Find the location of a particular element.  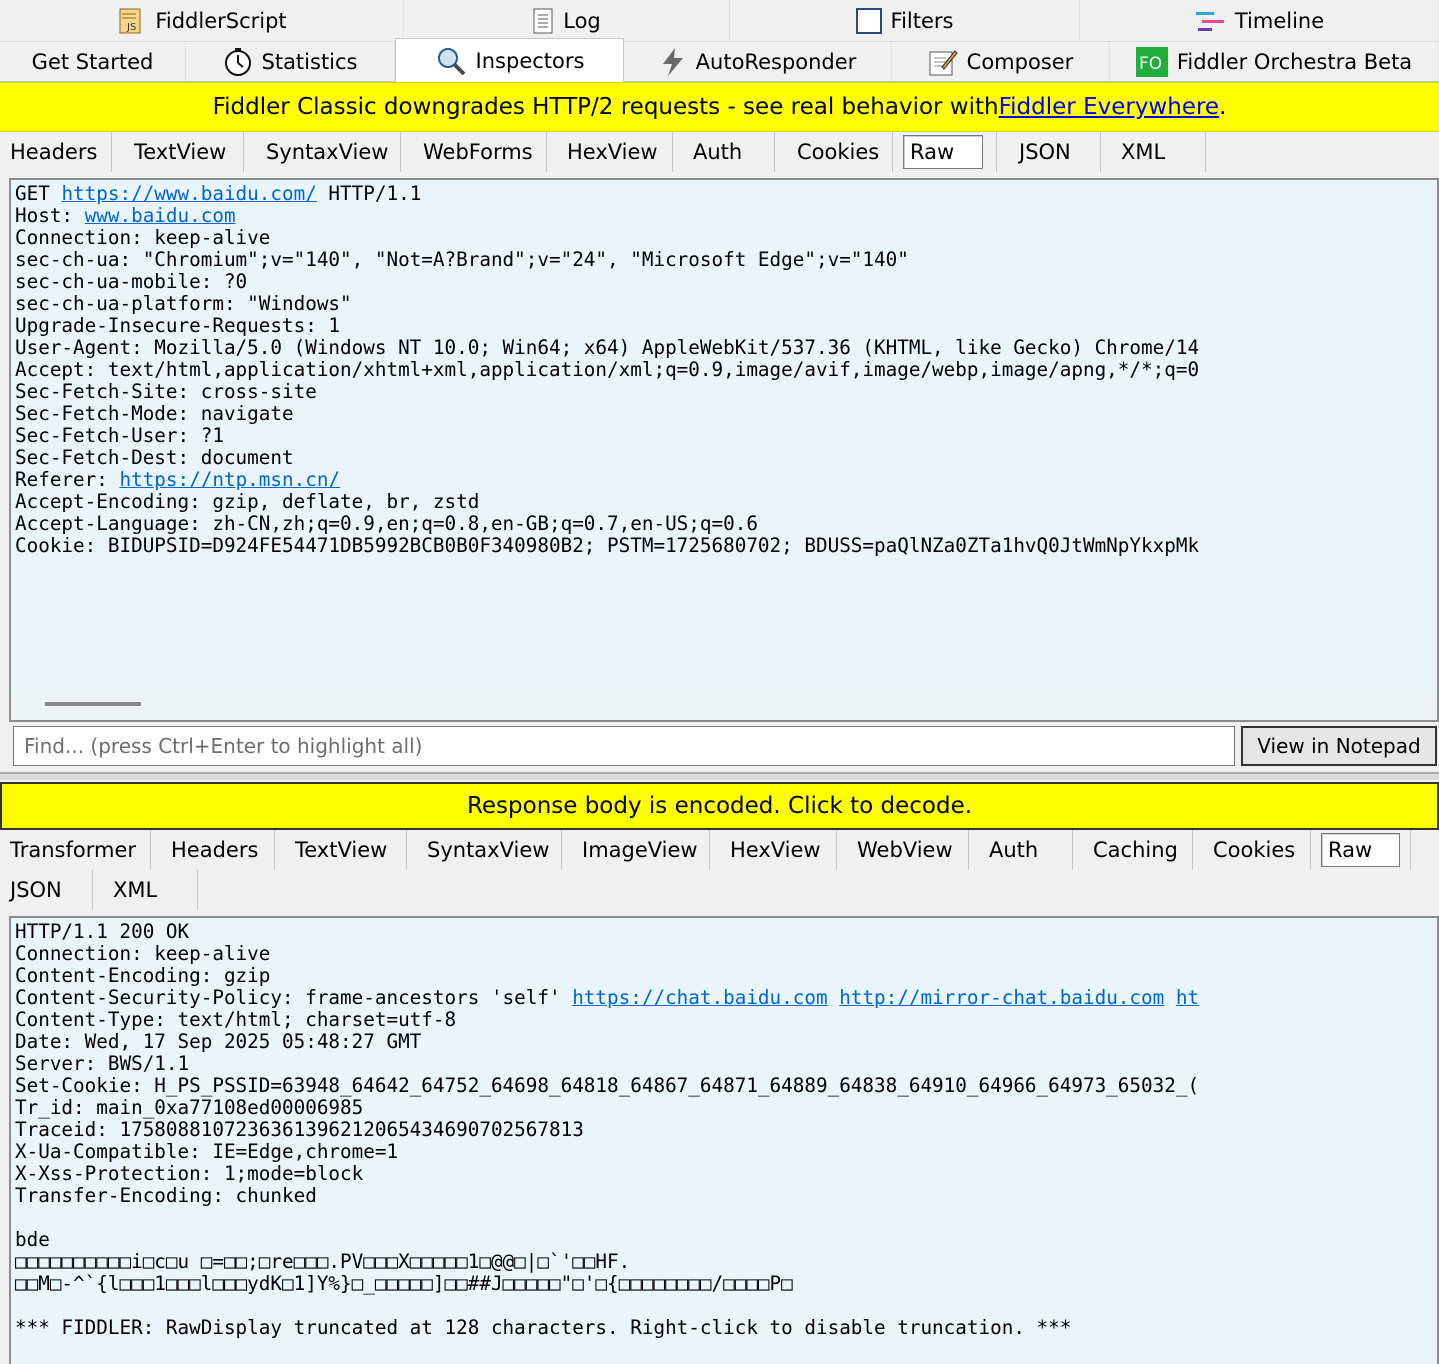

request-line: Connection: keep-alive is located at coordinates (143, 237).